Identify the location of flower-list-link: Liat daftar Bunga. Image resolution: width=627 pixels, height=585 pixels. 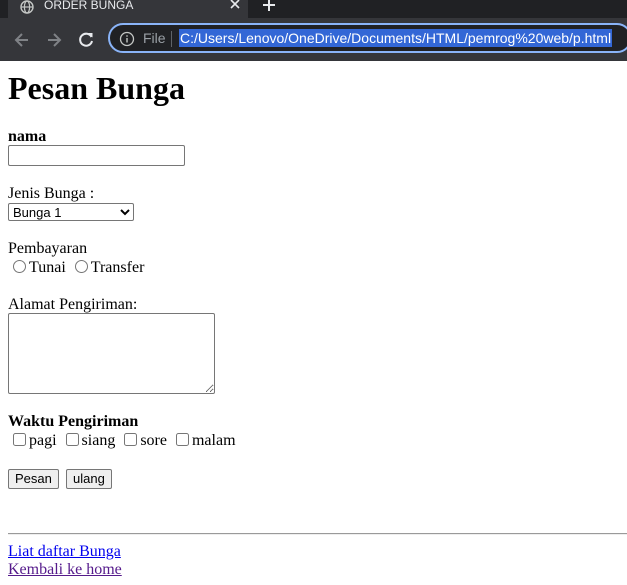
(64, 552).